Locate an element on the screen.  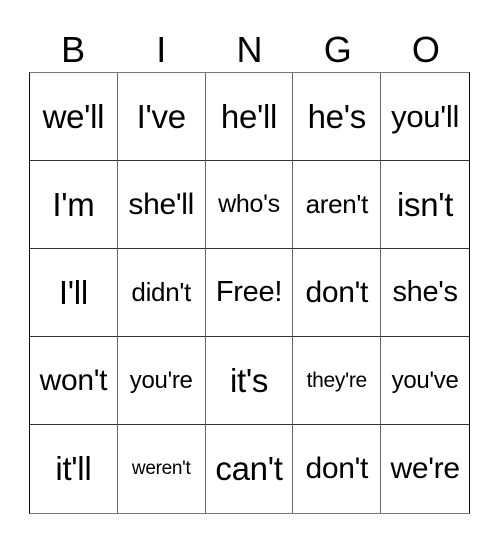
bingo-cell: she'll is located at coordinates (161, 205).